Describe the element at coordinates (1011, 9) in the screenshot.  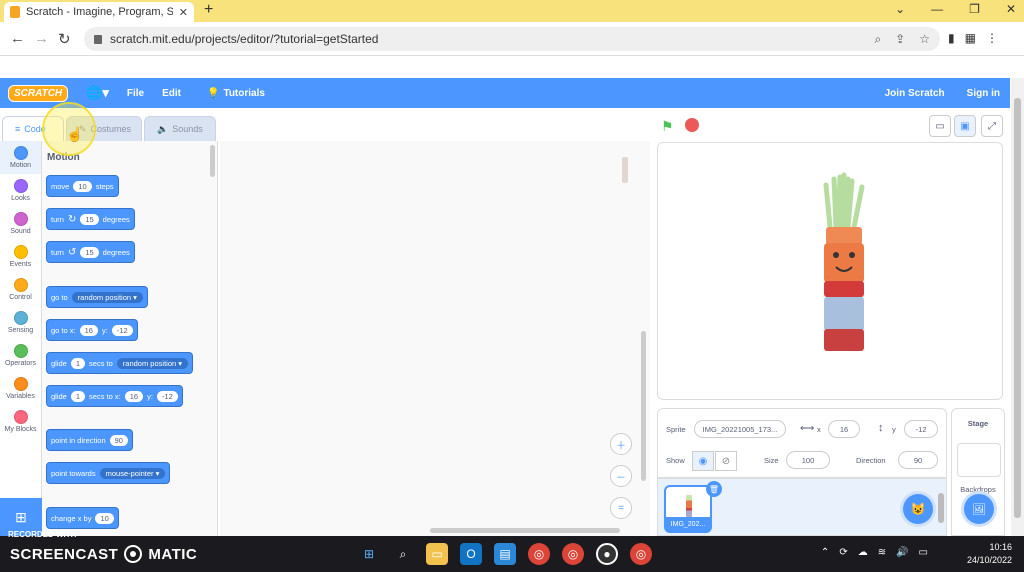
I see `close-window-icon: ✕` at that location.